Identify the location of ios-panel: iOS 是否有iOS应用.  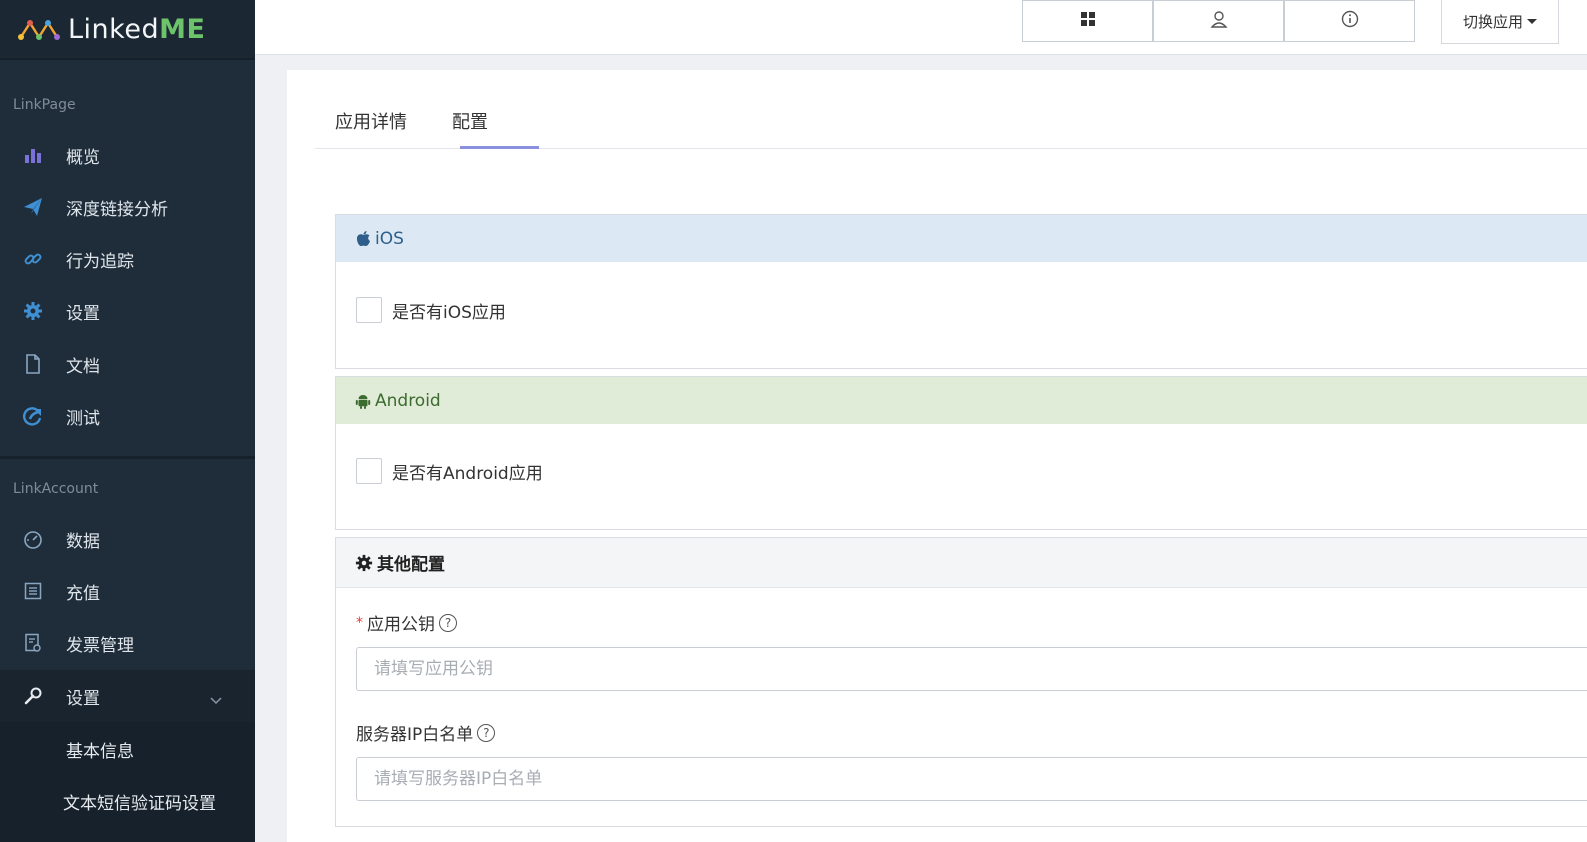
(961, 291).